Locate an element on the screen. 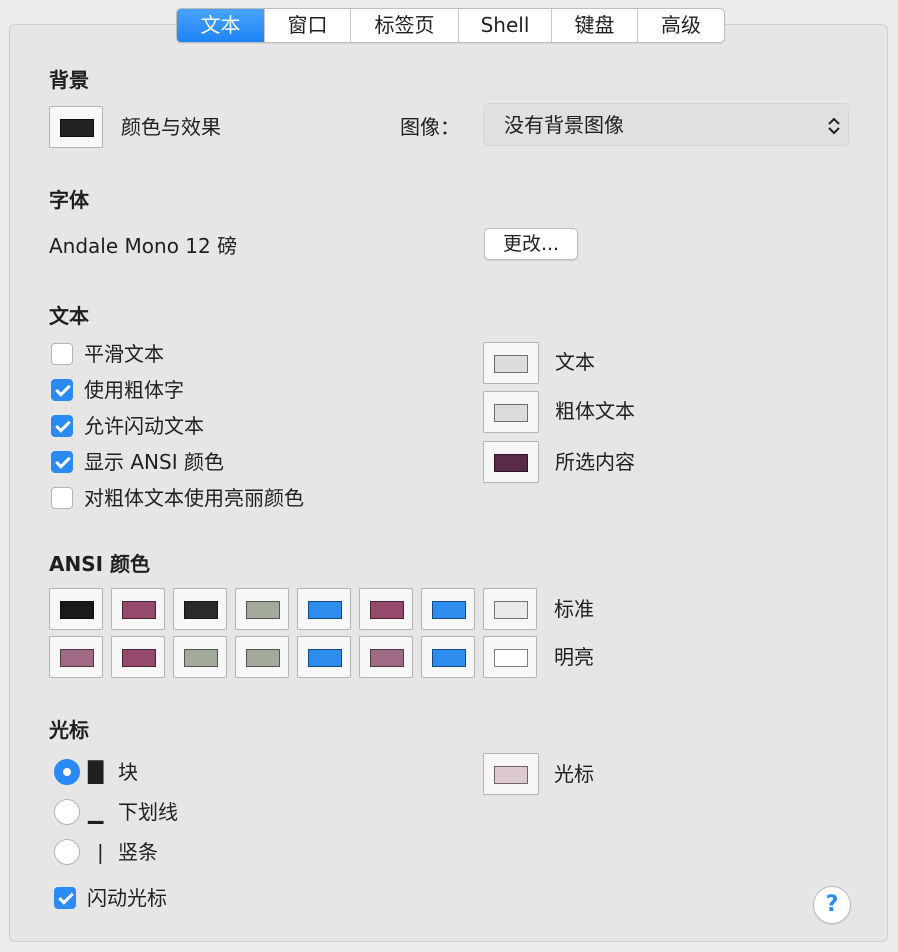 This screenshot has width=898, height=952. help-button: ? is located at coordinates (832, 905).